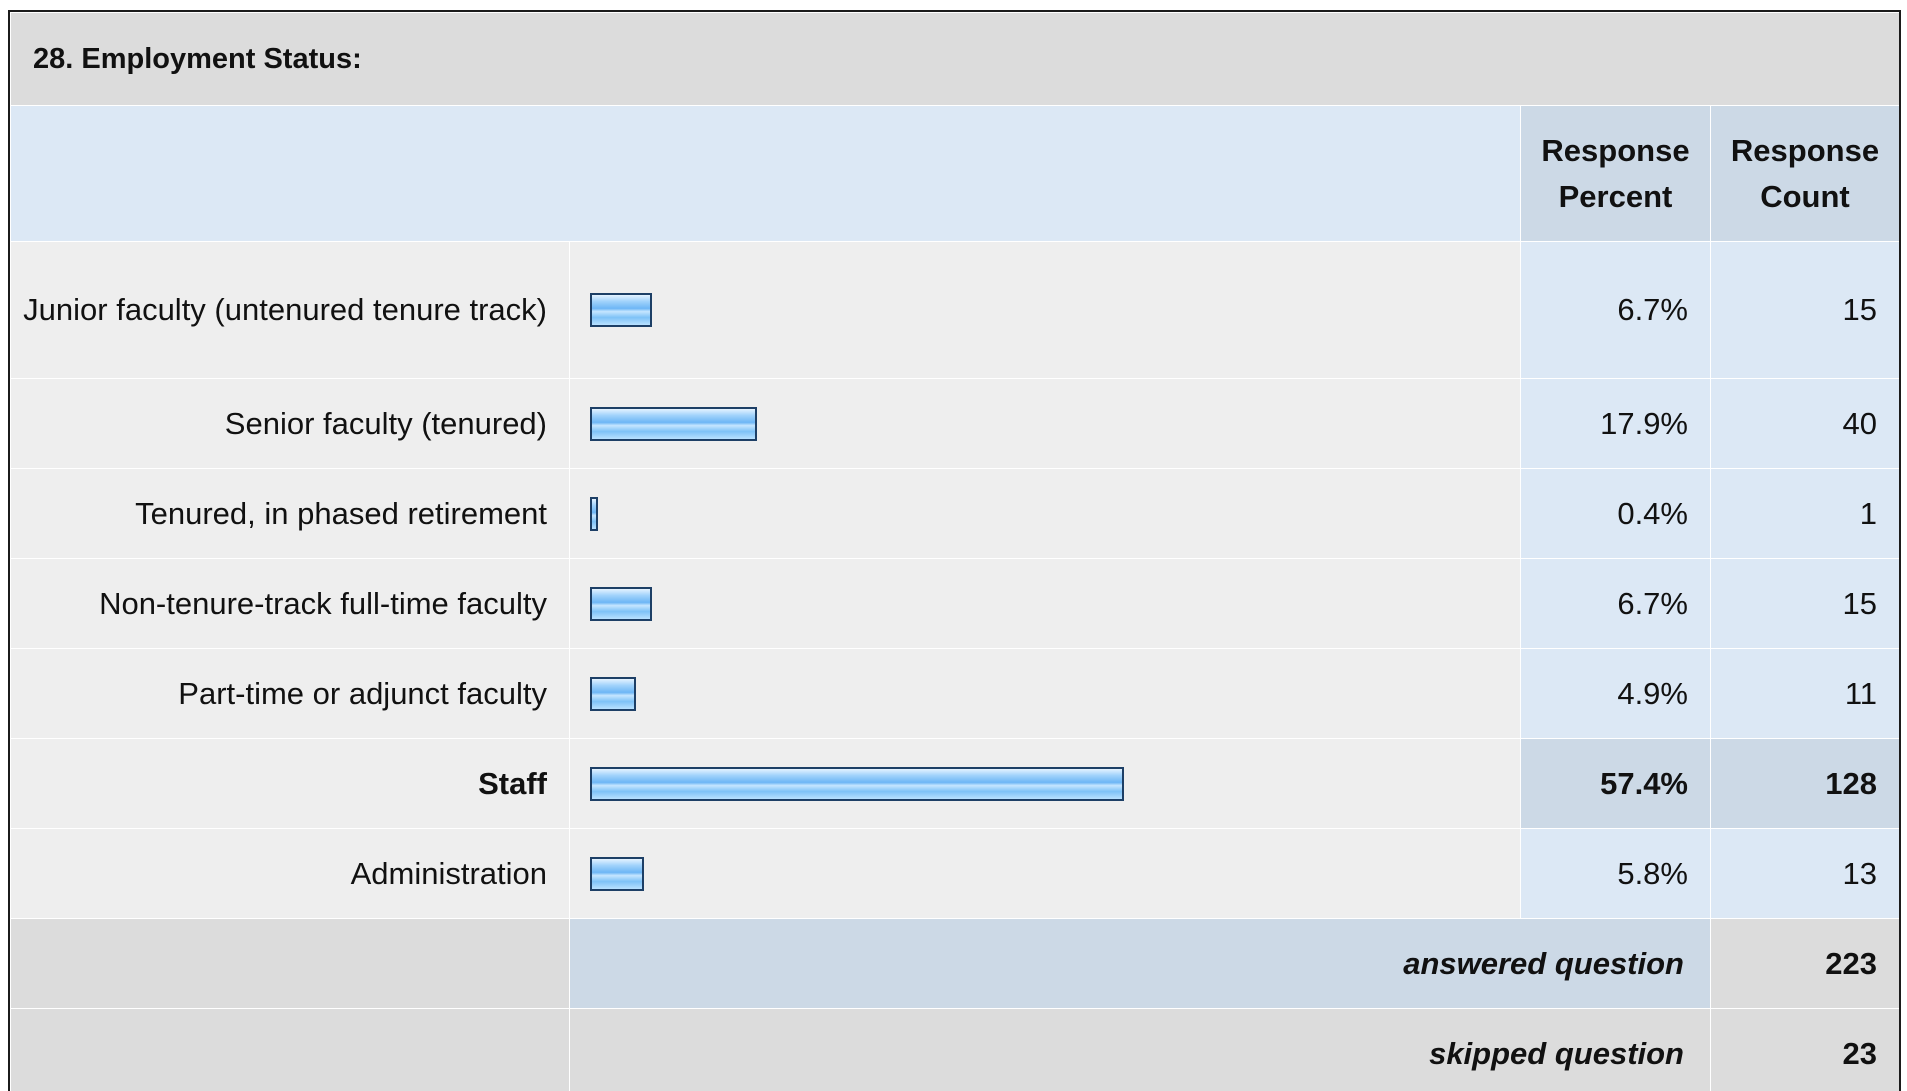  What do you see at coordinates (1804, 693) in the screenshot?
I see `response-count-value: 11` at bounding box center [1804, 693].